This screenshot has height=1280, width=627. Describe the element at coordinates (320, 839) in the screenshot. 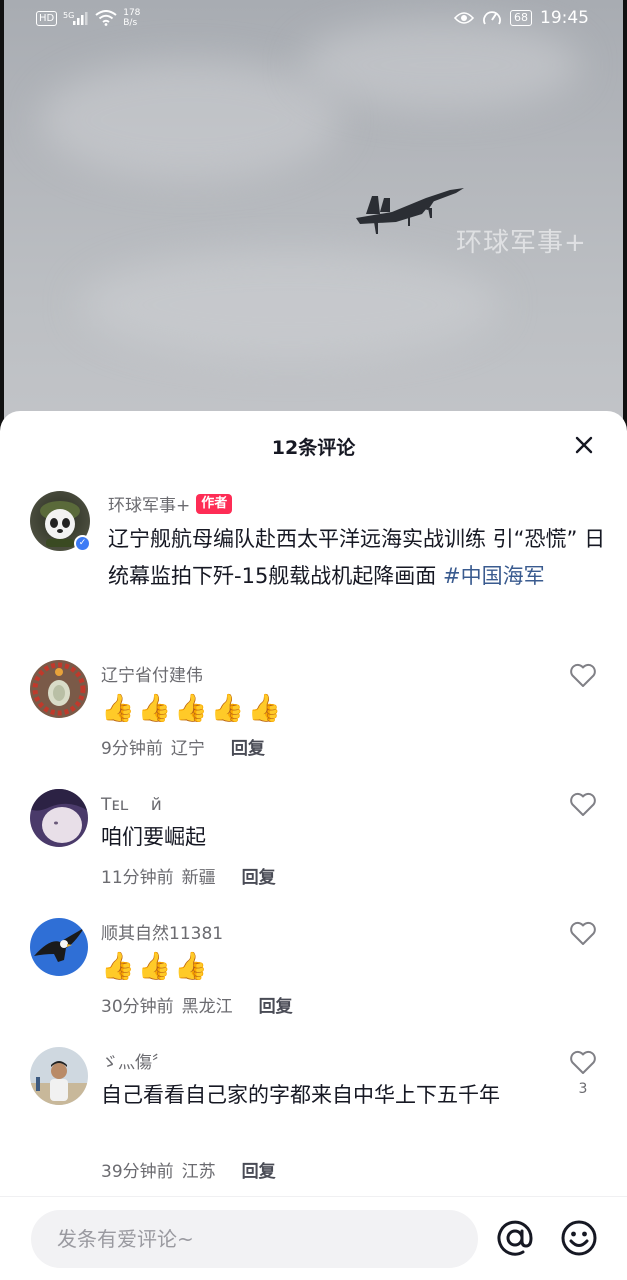

I see `comment-item: Tᴇʟ й 咱们要崛起 11分钟前 新疆 回复` at that location.